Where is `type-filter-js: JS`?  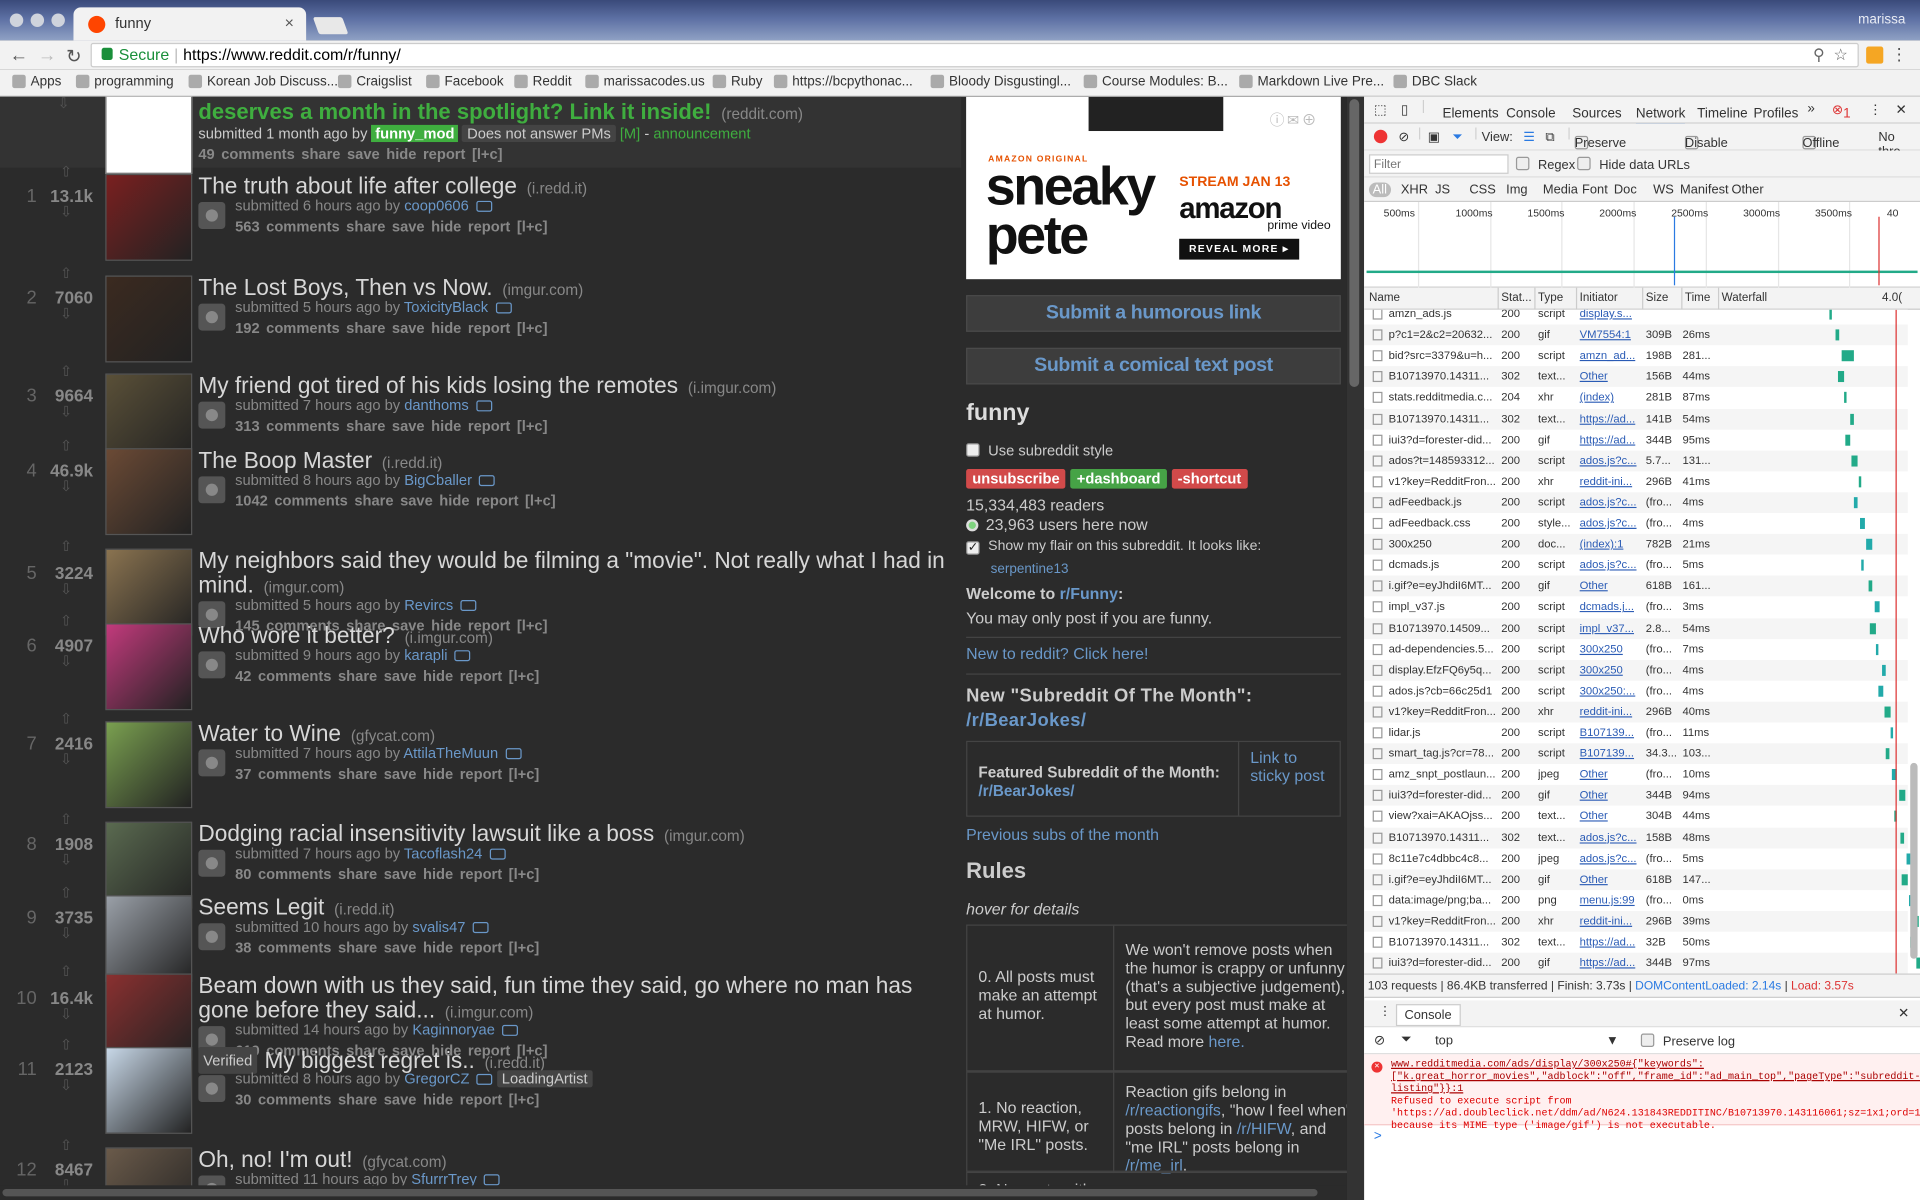 type-filter-js: JS is located at coordinates (1442, 189).